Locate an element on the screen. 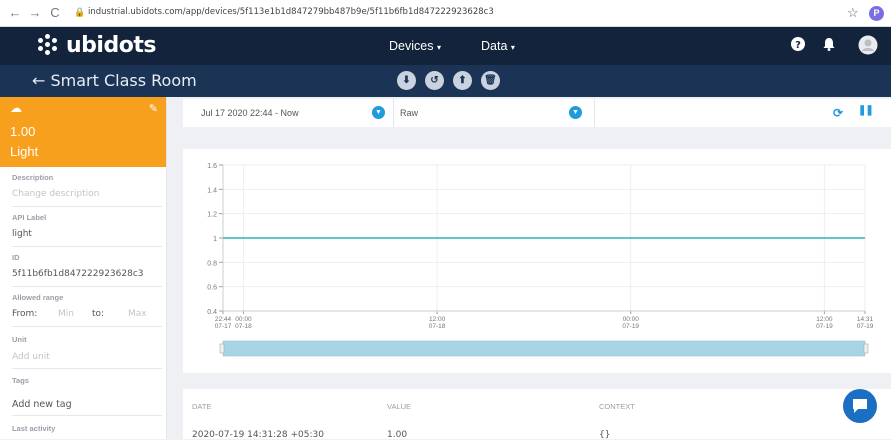  column-header-date: DATE is located at coordinates (201, 406).